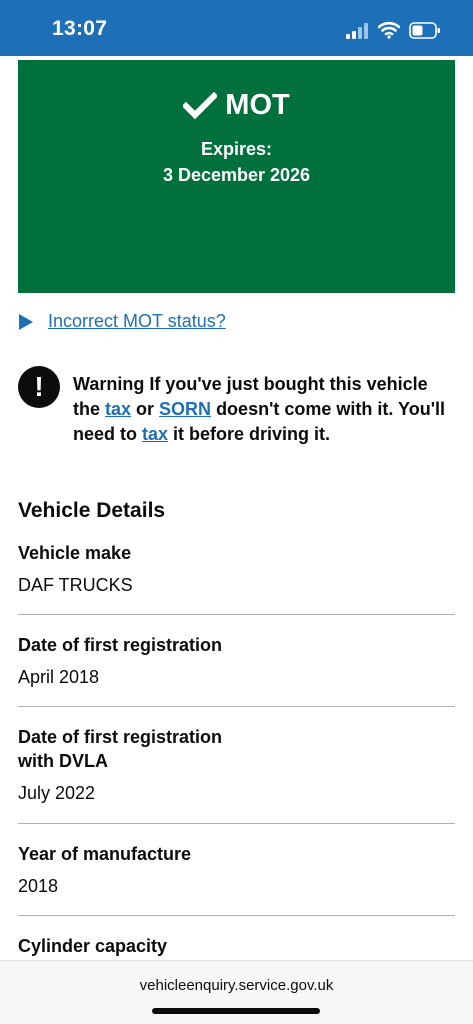  I want to click on detail-label: Year of manufacture, so click(105, 854).